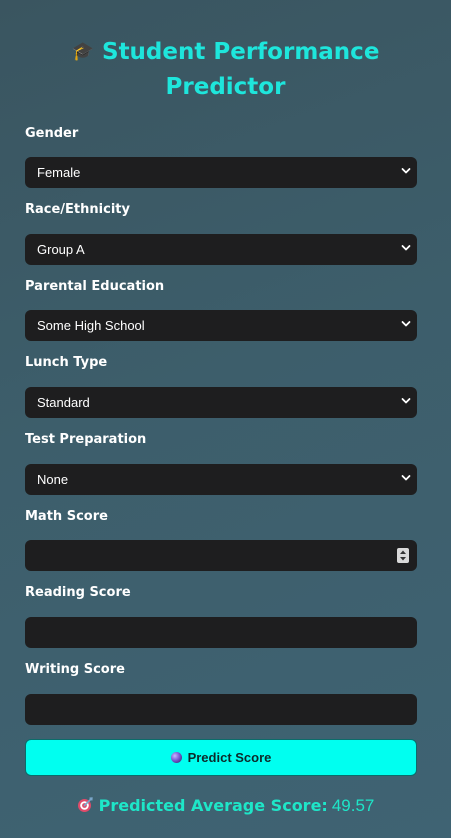 The height and width of the screenshot is (838, 451). Describe the element at coordinates (78, 592) in the screenshot. I see `reading-label: Reading Score` at that location.